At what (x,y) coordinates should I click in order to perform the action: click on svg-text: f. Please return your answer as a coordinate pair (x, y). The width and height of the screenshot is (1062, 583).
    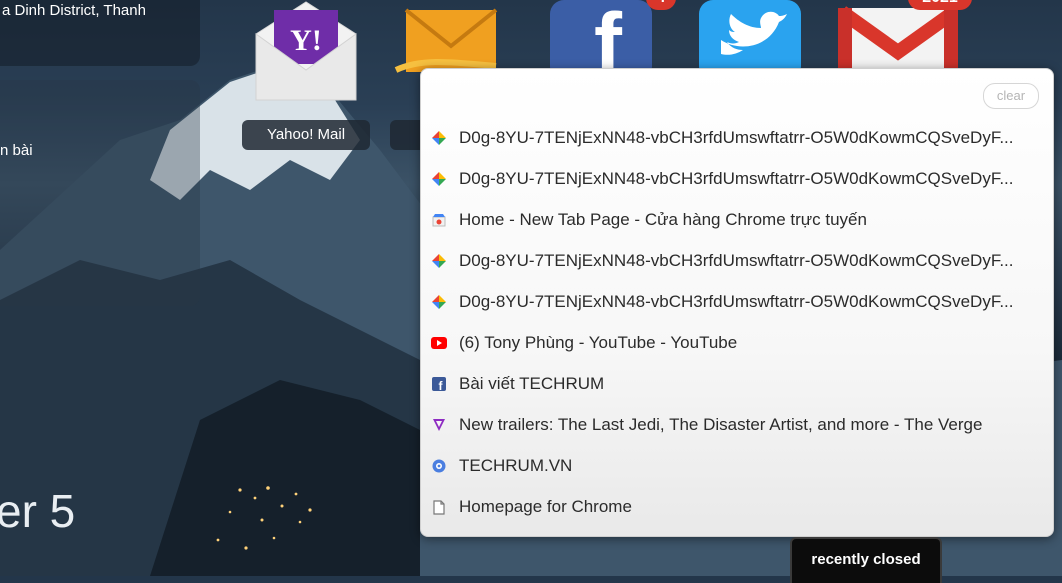
    Looking at the image, I should click on (608, 35).